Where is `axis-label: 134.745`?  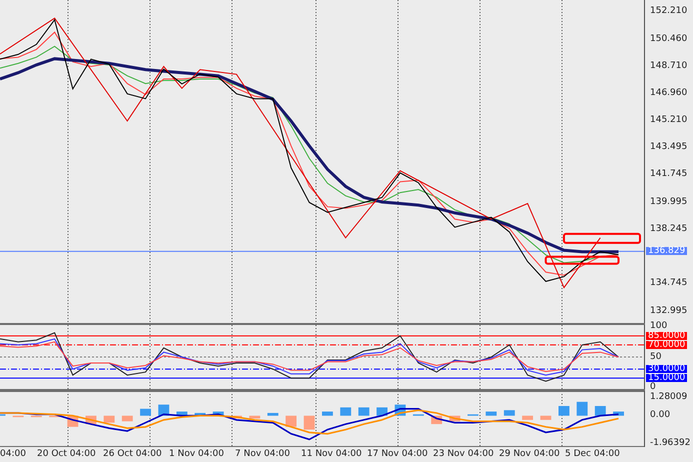
axis-label: 134.745 is located at coordinates (669, 283).